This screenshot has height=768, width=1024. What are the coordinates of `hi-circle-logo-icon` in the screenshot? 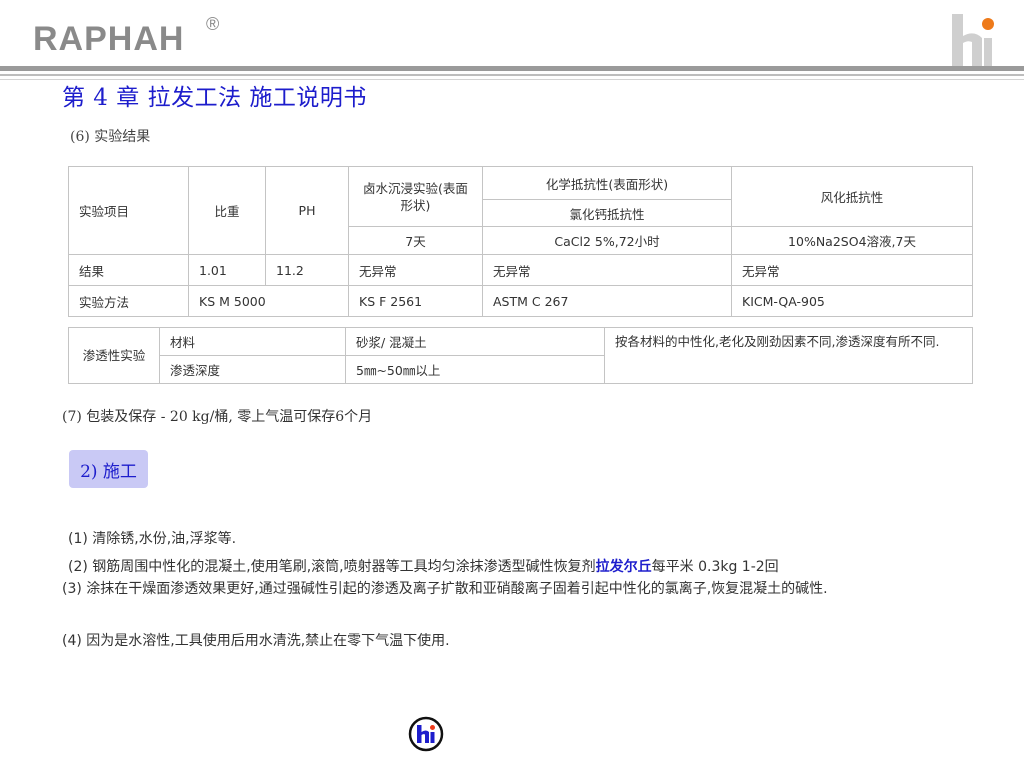 It's located at (426, 734).